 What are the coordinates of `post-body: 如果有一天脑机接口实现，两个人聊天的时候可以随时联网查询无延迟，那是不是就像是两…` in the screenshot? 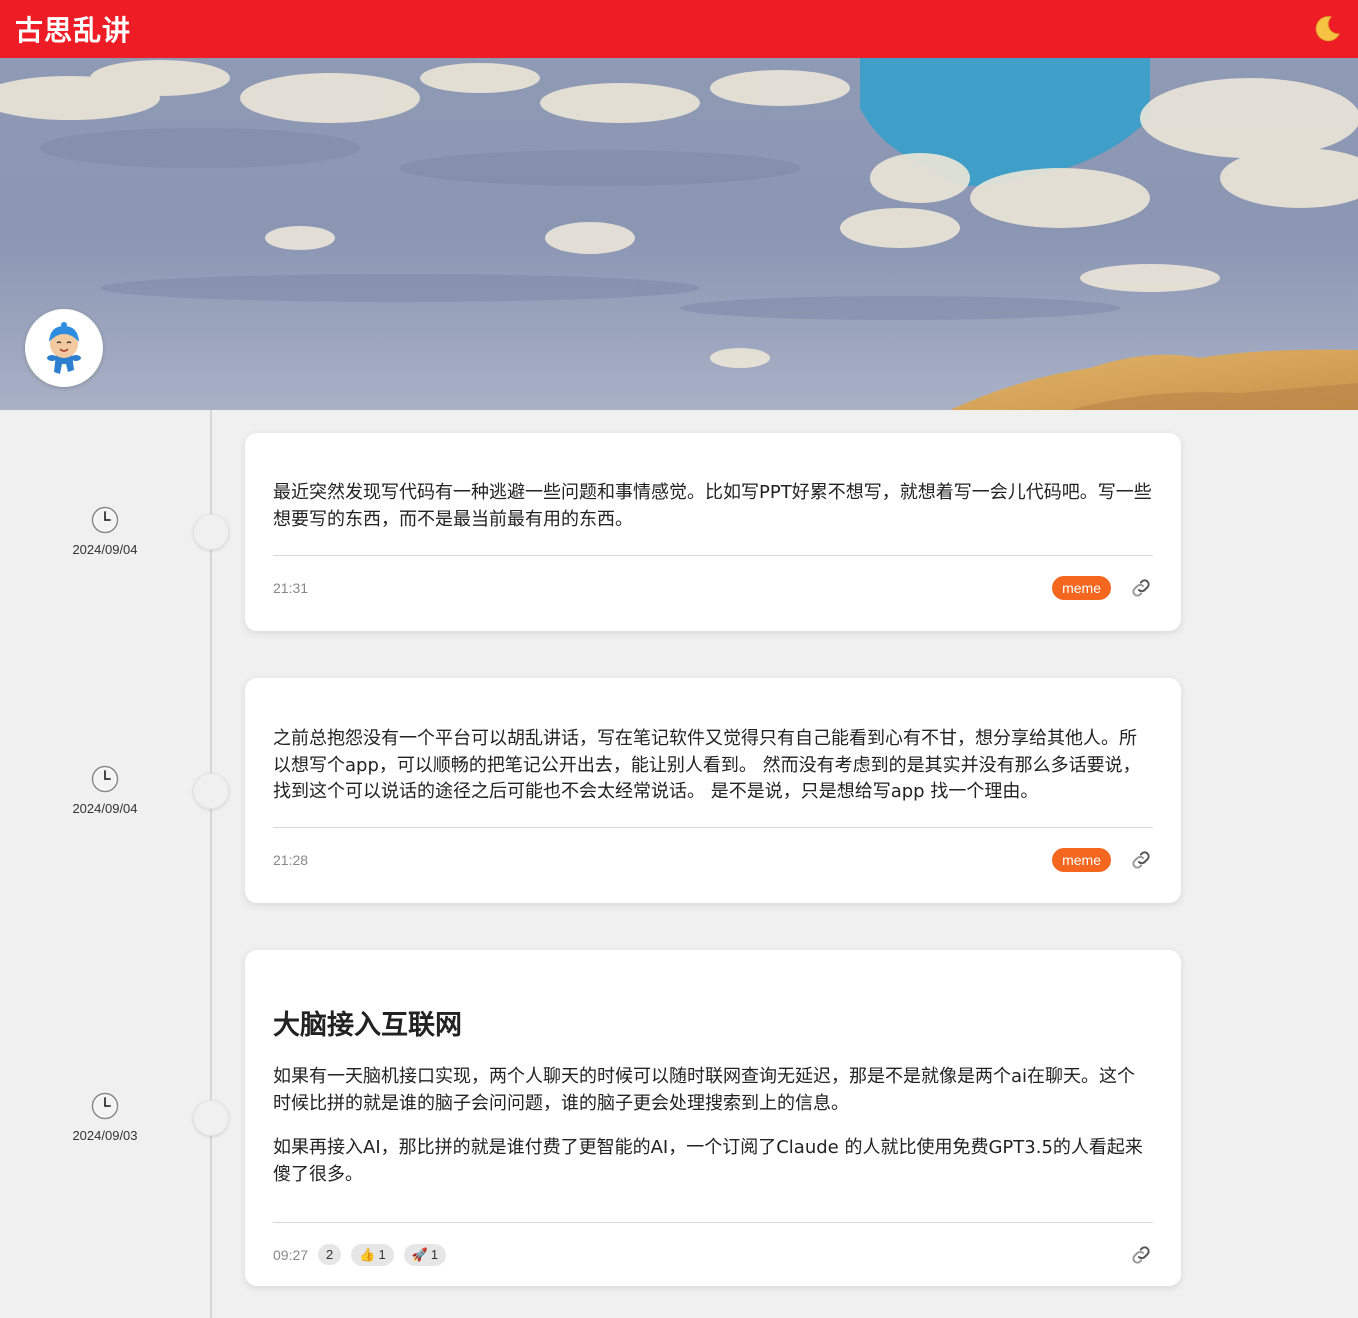 It's located at (713, 1143).